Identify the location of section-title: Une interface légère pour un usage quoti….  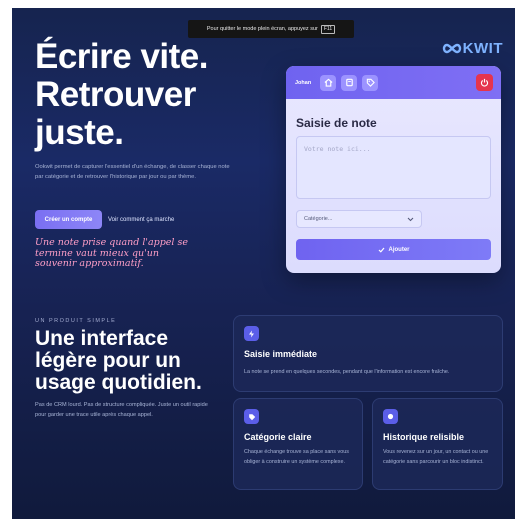
(118, 360).